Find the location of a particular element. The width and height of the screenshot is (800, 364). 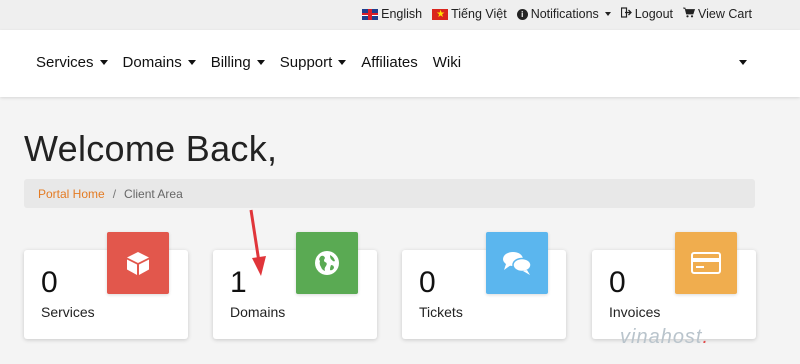

cart-icon is located at coordinates (689, 14).